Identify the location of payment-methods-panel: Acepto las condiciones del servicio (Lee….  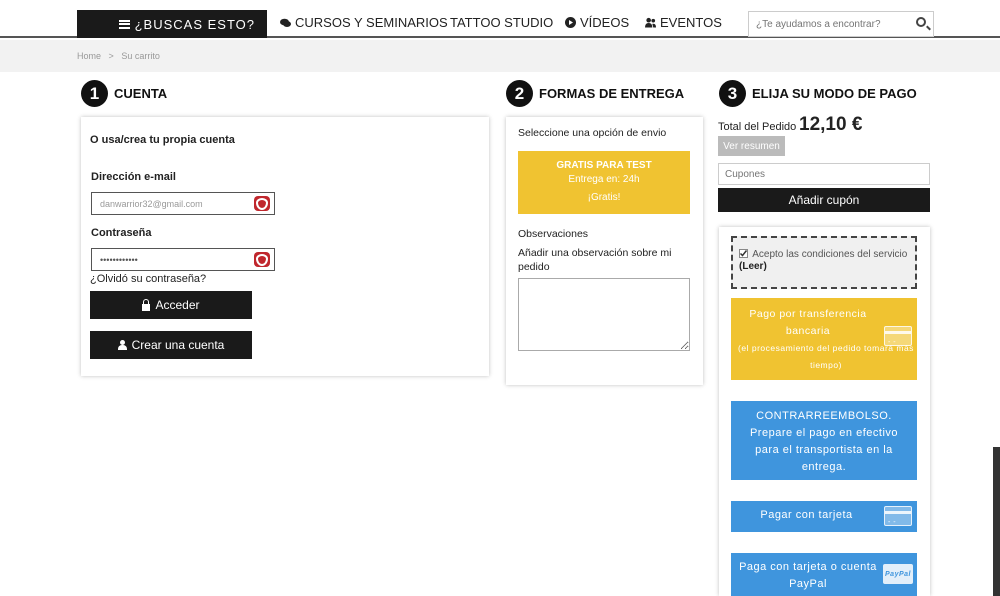
(824, 411).